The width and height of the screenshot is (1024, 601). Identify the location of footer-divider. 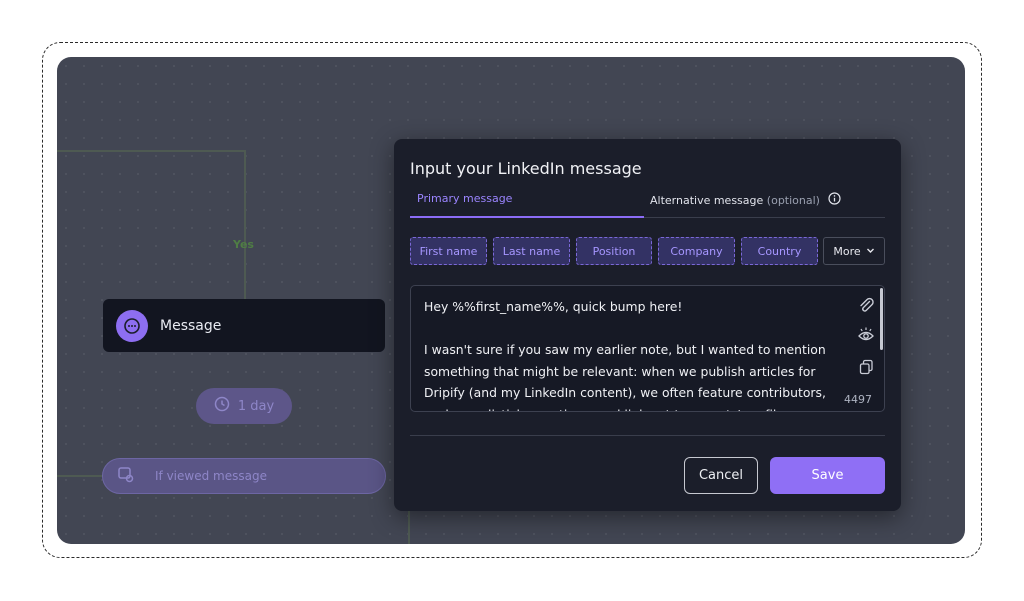
(647, 435).